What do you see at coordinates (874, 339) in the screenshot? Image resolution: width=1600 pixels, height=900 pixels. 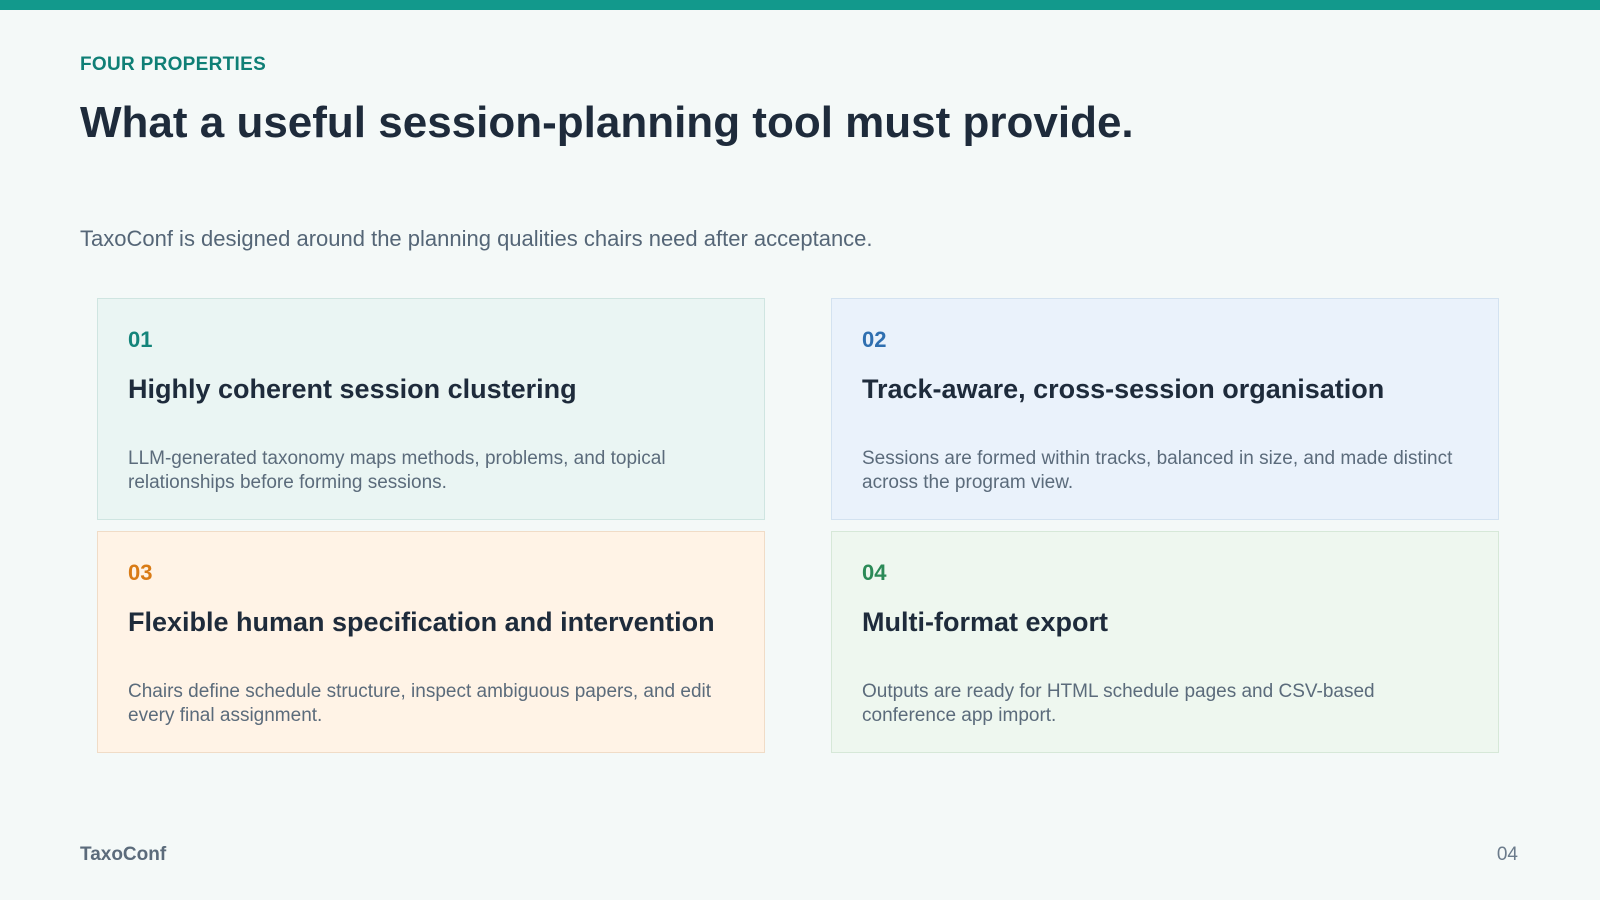 I see `card-number: 02` at bounding box center [874, 339].